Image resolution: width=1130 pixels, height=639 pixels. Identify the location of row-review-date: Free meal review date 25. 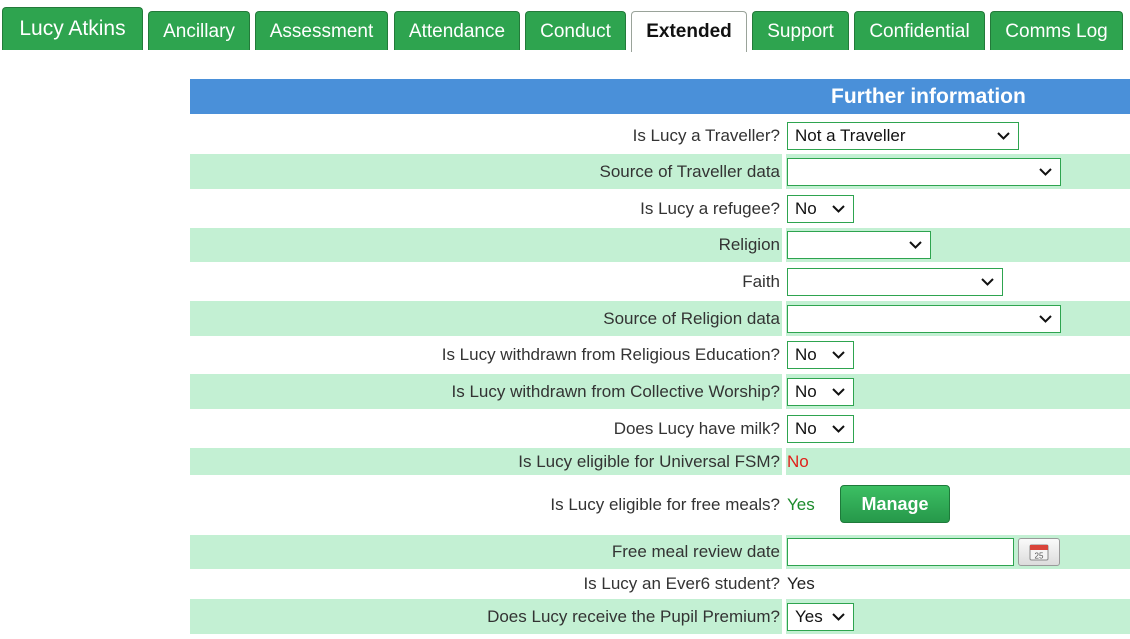
(660, 552).